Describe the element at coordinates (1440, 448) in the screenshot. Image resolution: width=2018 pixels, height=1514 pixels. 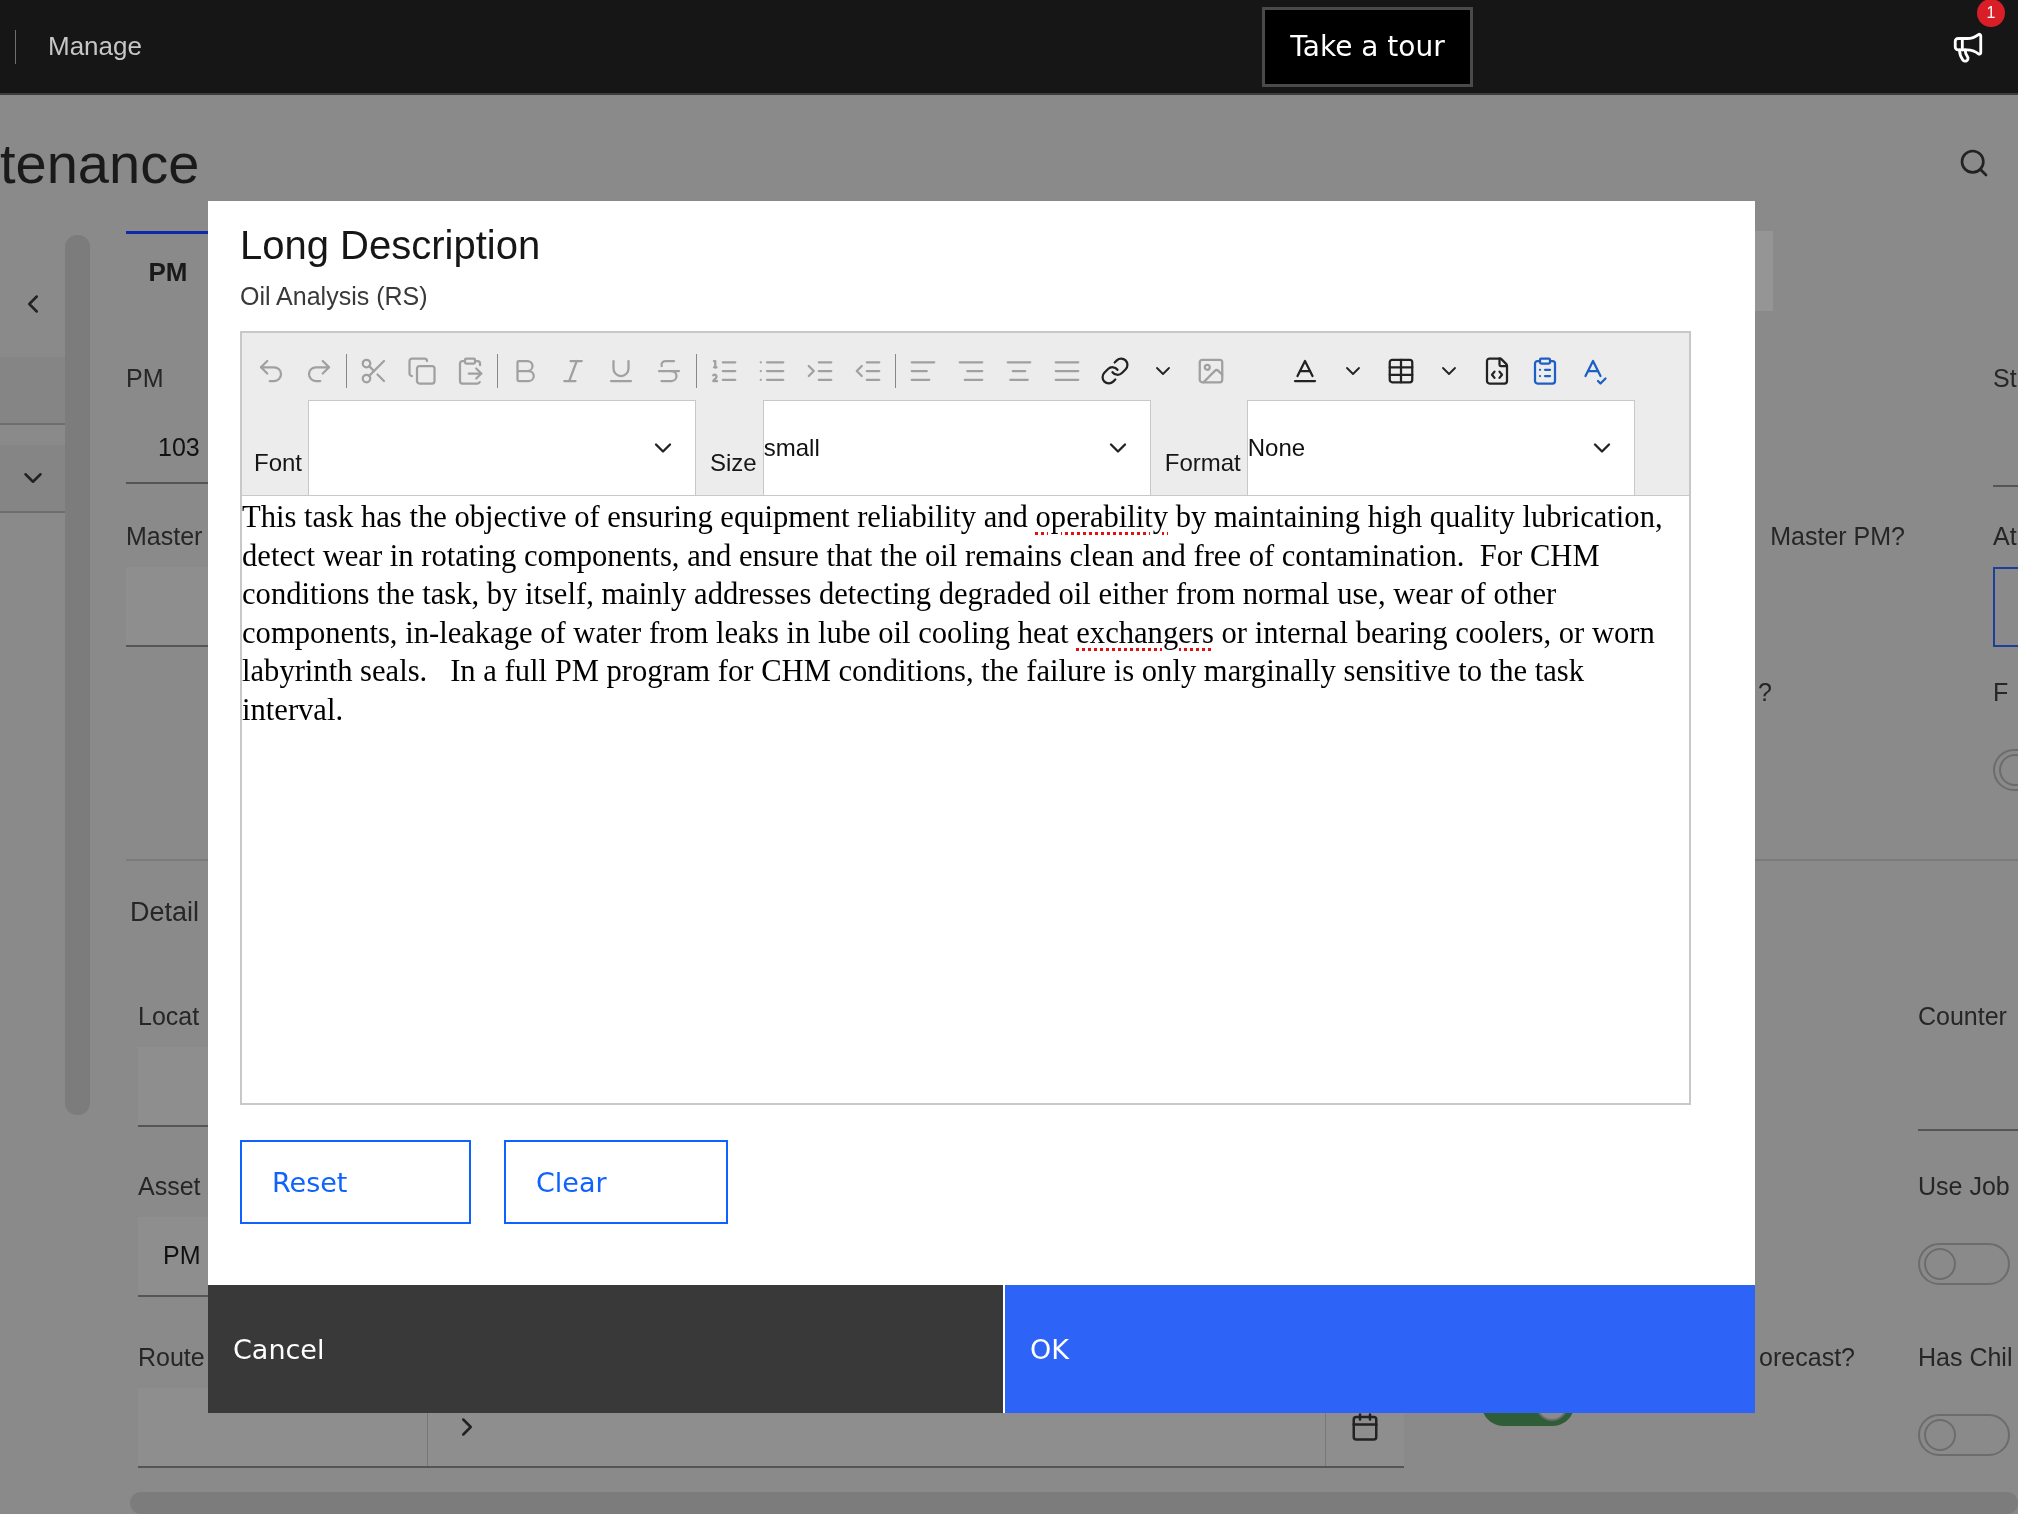
I see `select-field: None` at that location.